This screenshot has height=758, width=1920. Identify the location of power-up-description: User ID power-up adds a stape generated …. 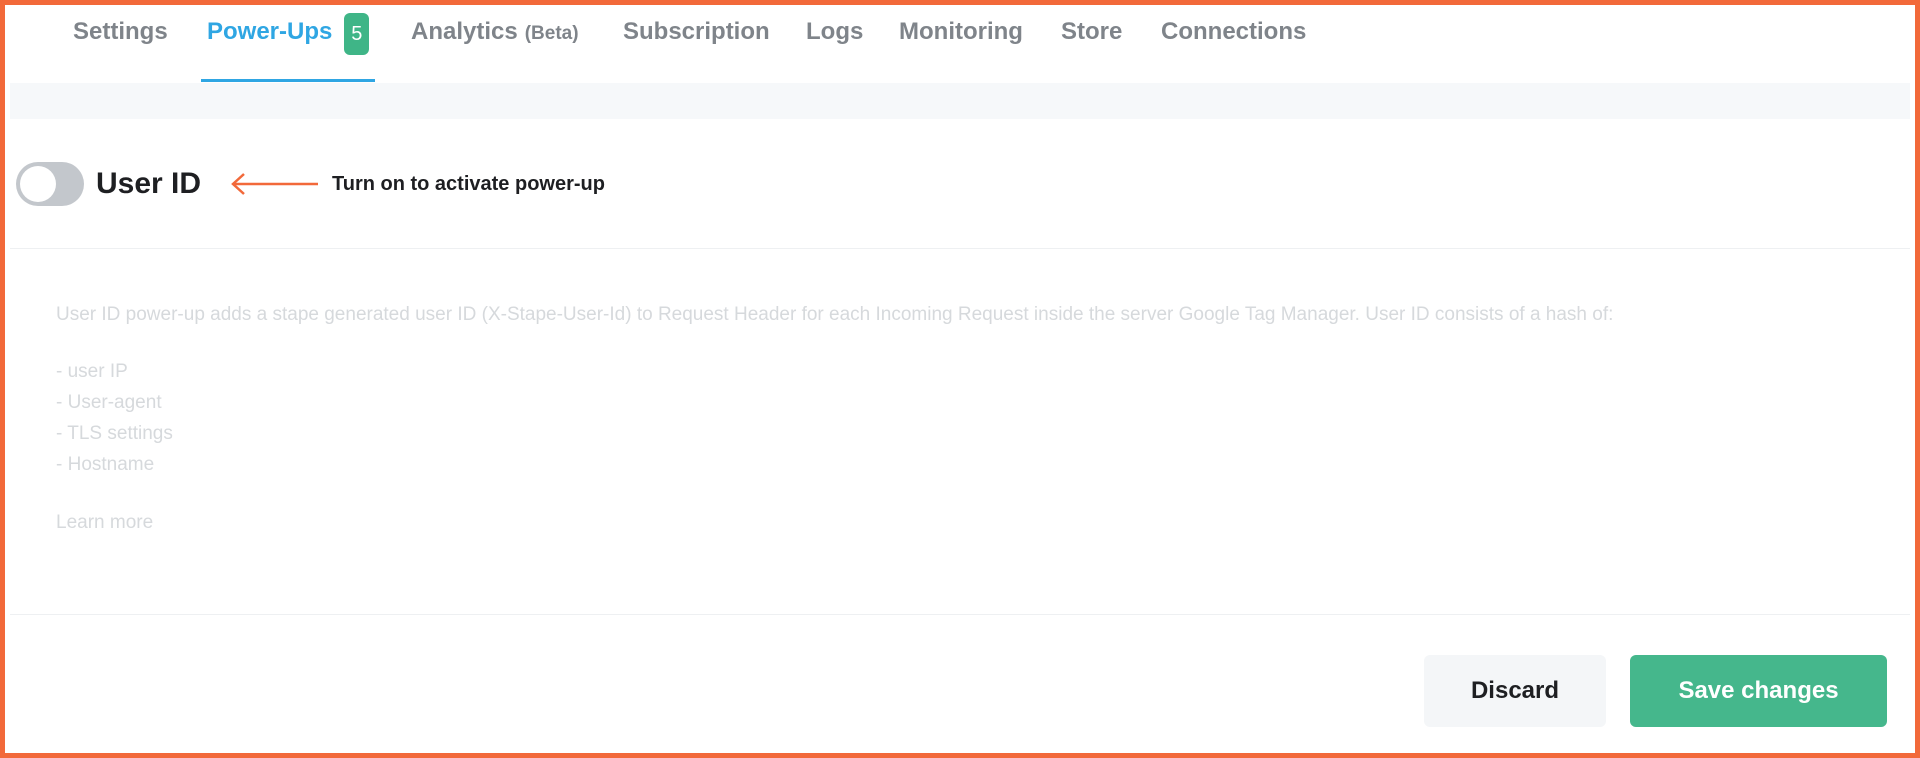
(835, 314).